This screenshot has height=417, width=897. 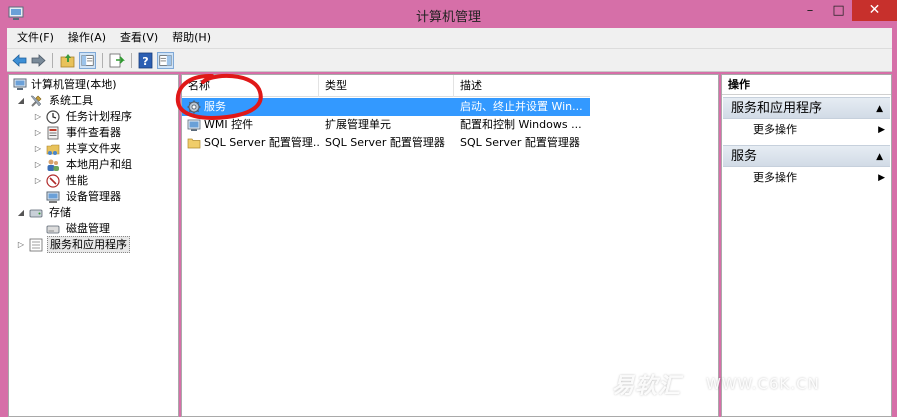 I want to click on tree-label-shared-folders: 共享文件夹, so click(x=93, y=148).